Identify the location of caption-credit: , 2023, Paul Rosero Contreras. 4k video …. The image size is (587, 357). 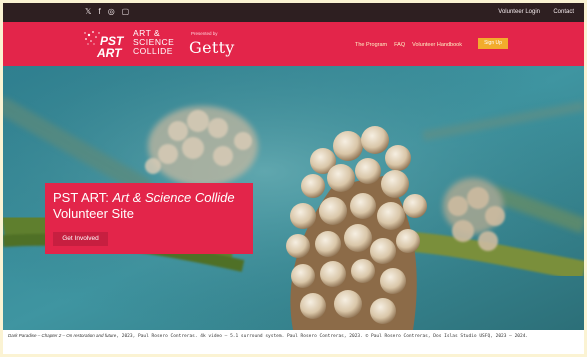
(322, 336).